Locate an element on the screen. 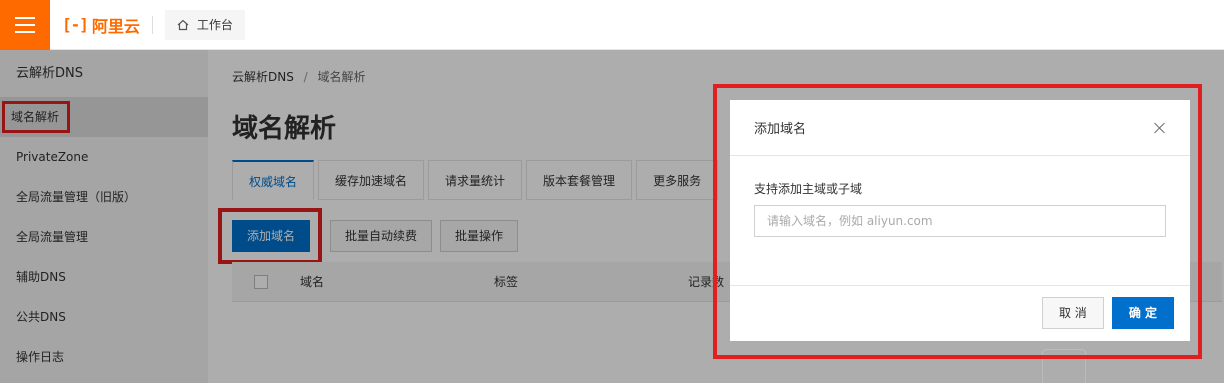 This screenshot has width=1224, height=383. dialog-header: 添加域名 is located at coordinates (960, 128).